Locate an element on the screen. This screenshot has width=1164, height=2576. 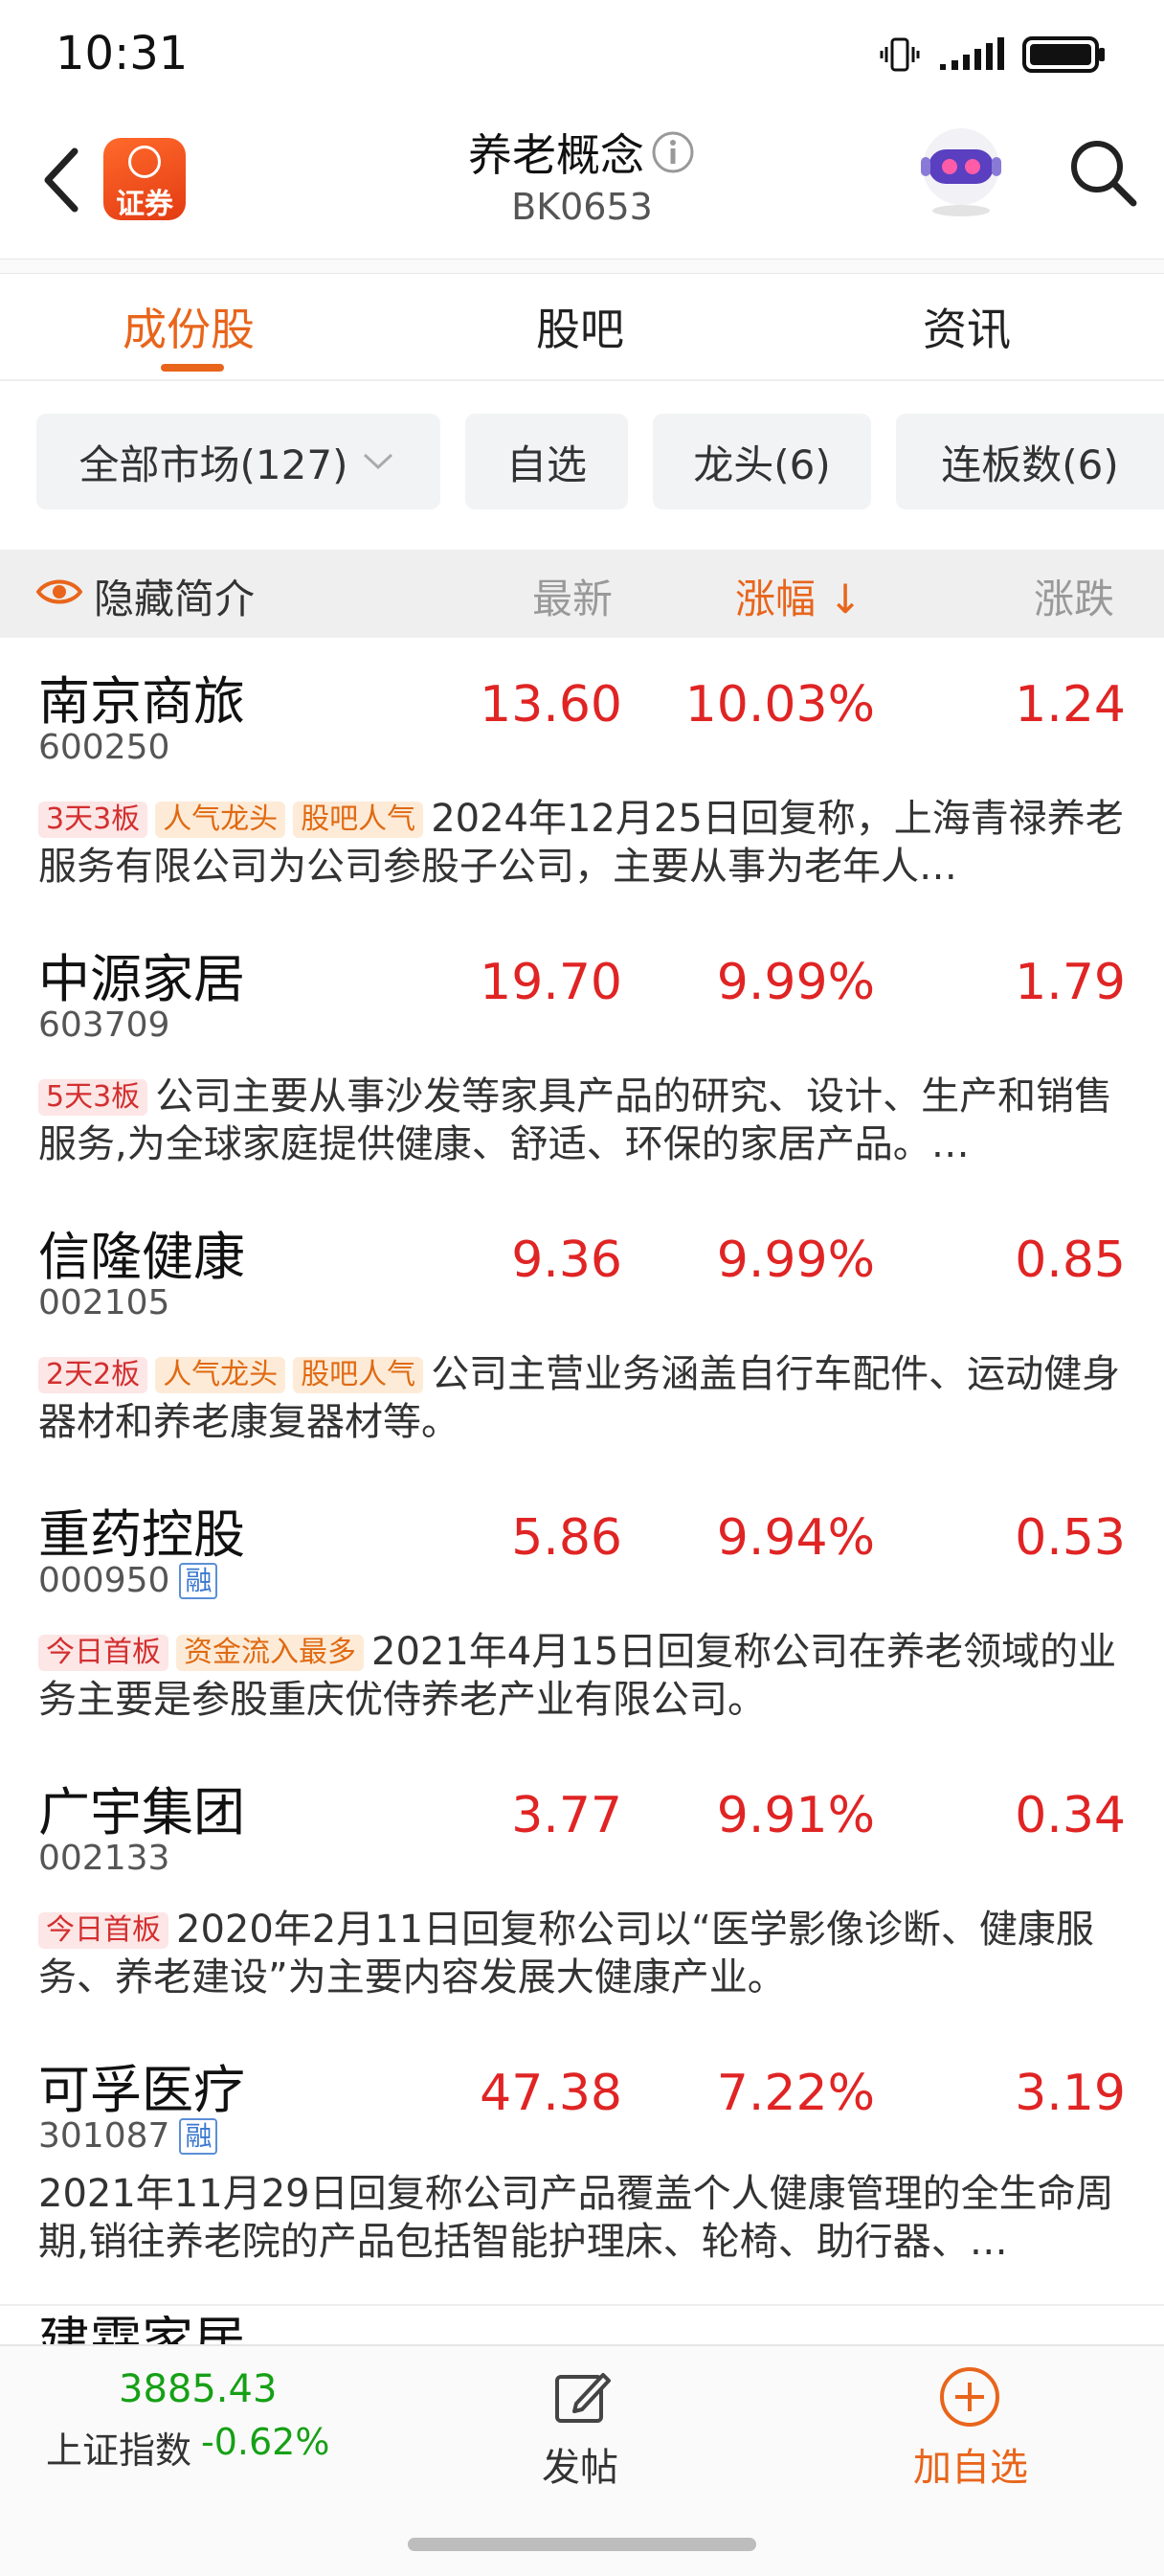
stock-code: 000950 is located at coordinates (104, 1580).